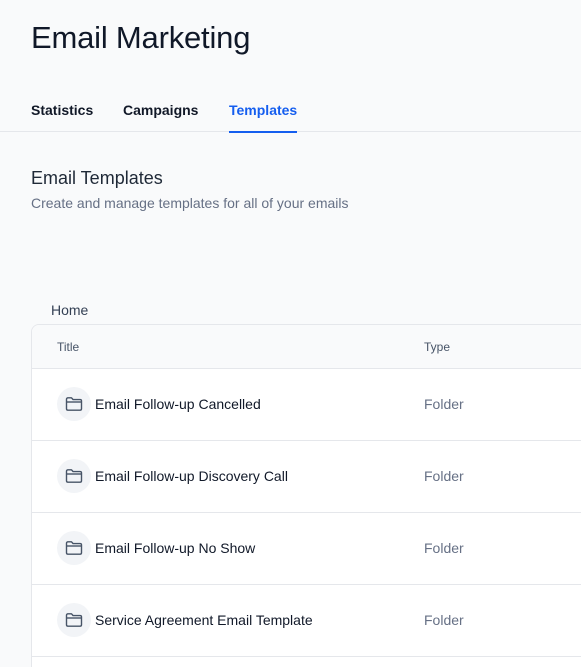 The image size is (581, 667). I want to click on page-title: Email Marketing, so click(141, 37).